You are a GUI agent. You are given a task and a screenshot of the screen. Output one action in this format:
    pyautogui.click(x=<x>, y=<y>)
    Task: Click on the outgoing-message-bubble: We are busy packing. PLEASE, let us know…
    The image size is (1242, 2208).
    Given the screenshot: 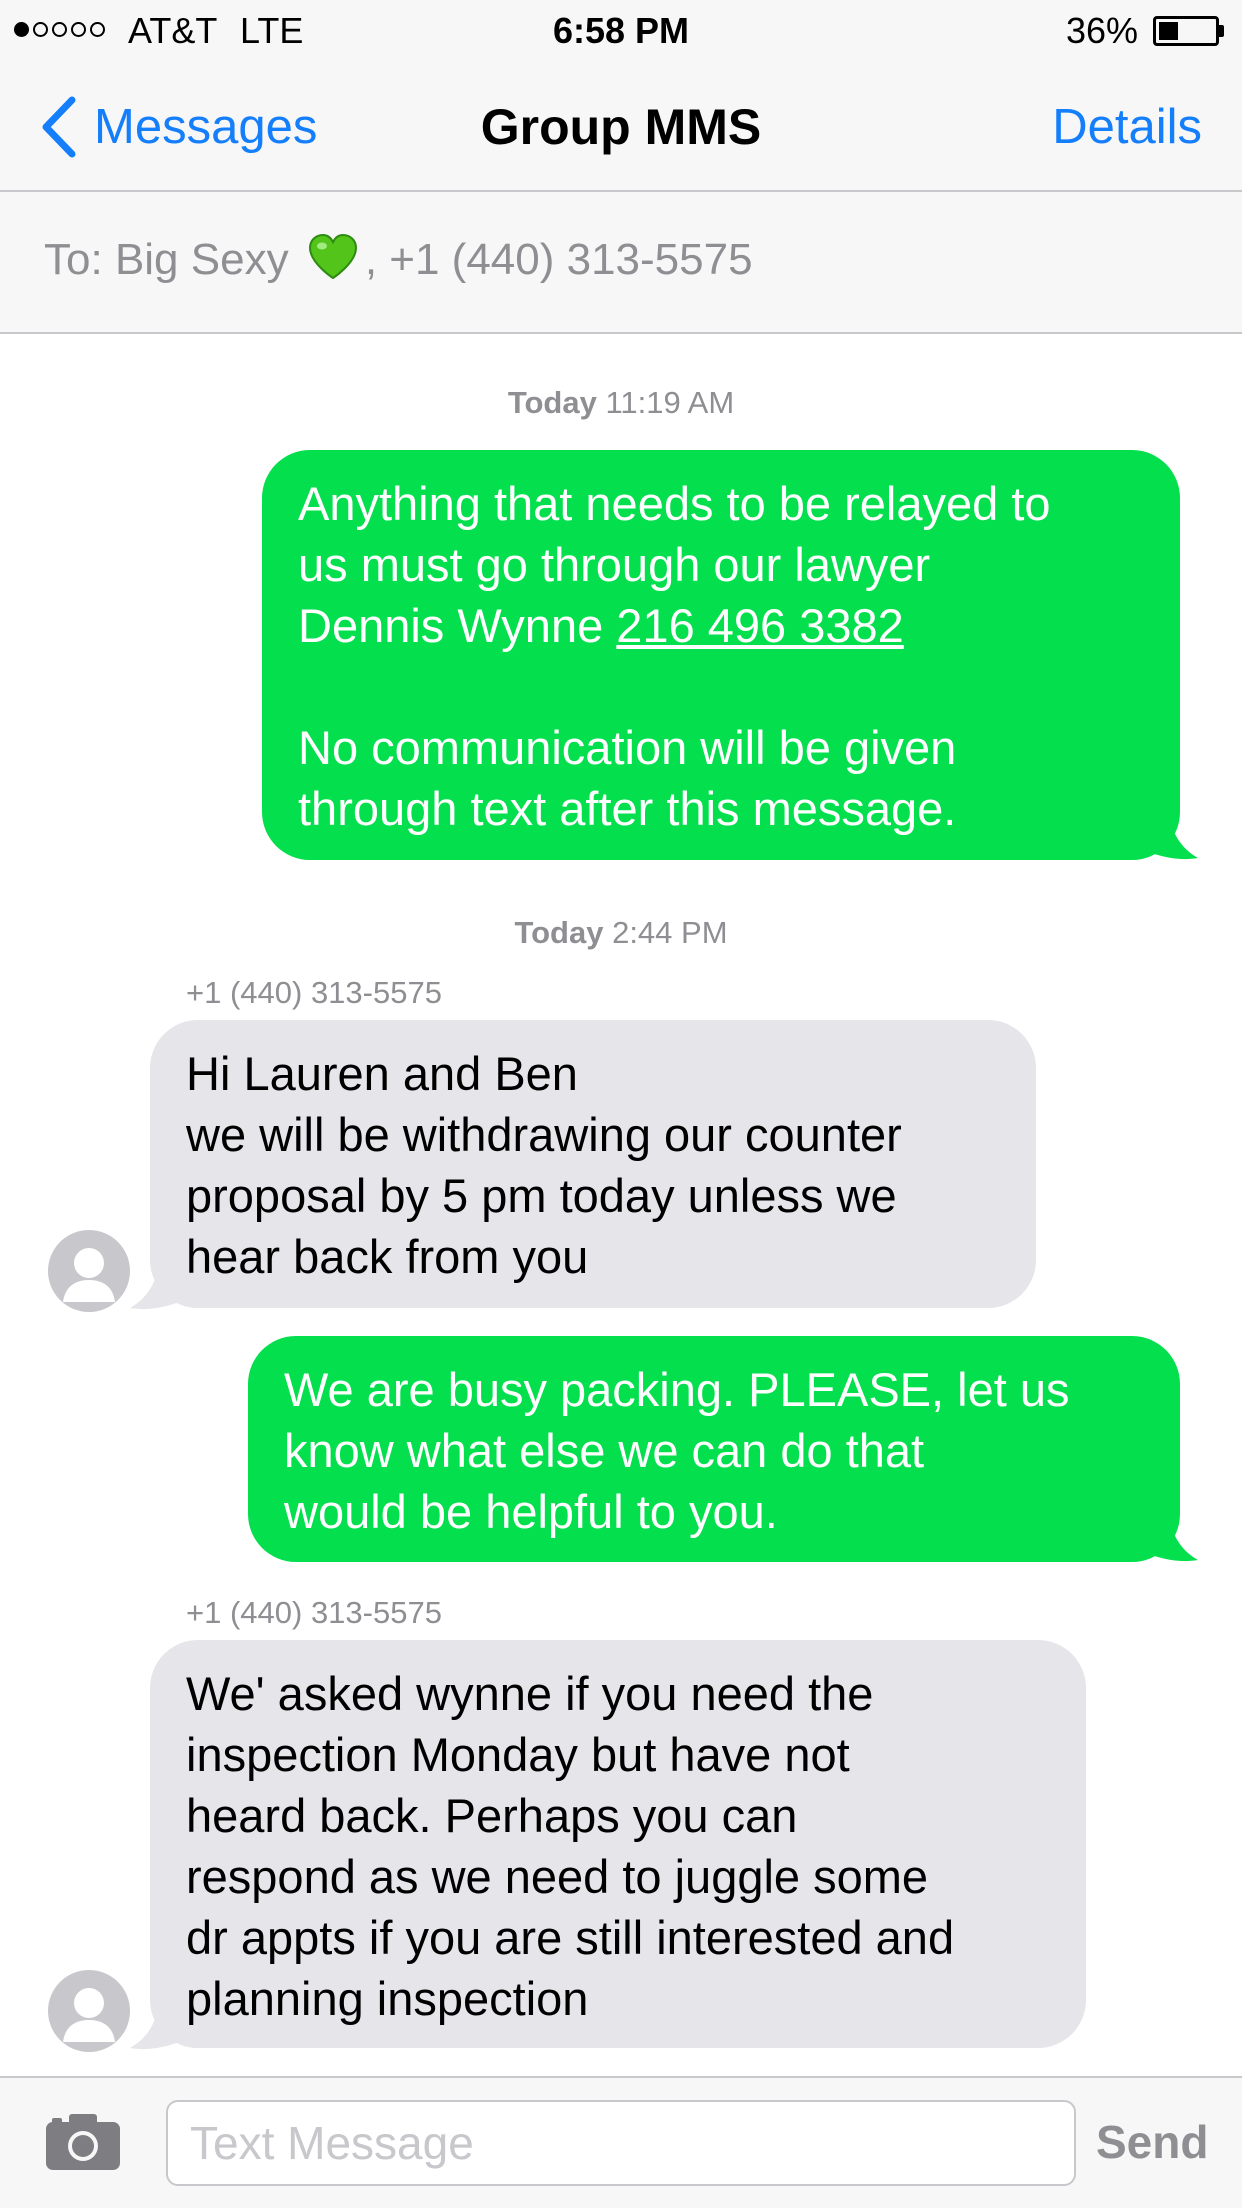 What is the action you would take?
    pyautogui.click(x=714, y=1449)
    